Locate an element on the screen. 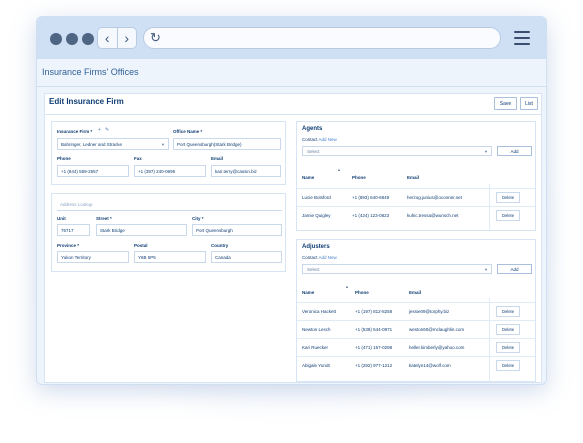  office-name-label: Office Name * is located at coordinates (188, 131).